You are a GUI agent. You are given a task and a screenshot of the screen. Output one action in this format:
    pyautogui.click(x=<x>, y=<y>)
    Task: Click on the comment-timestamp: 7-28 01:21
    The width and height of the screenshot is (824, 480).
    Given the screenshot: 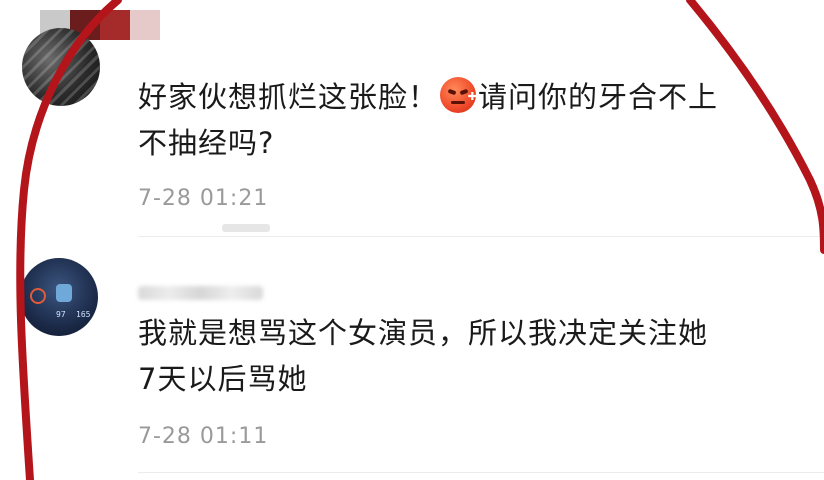 What is the action you would take?
    pyautogui.click(x=203, y=198)
    